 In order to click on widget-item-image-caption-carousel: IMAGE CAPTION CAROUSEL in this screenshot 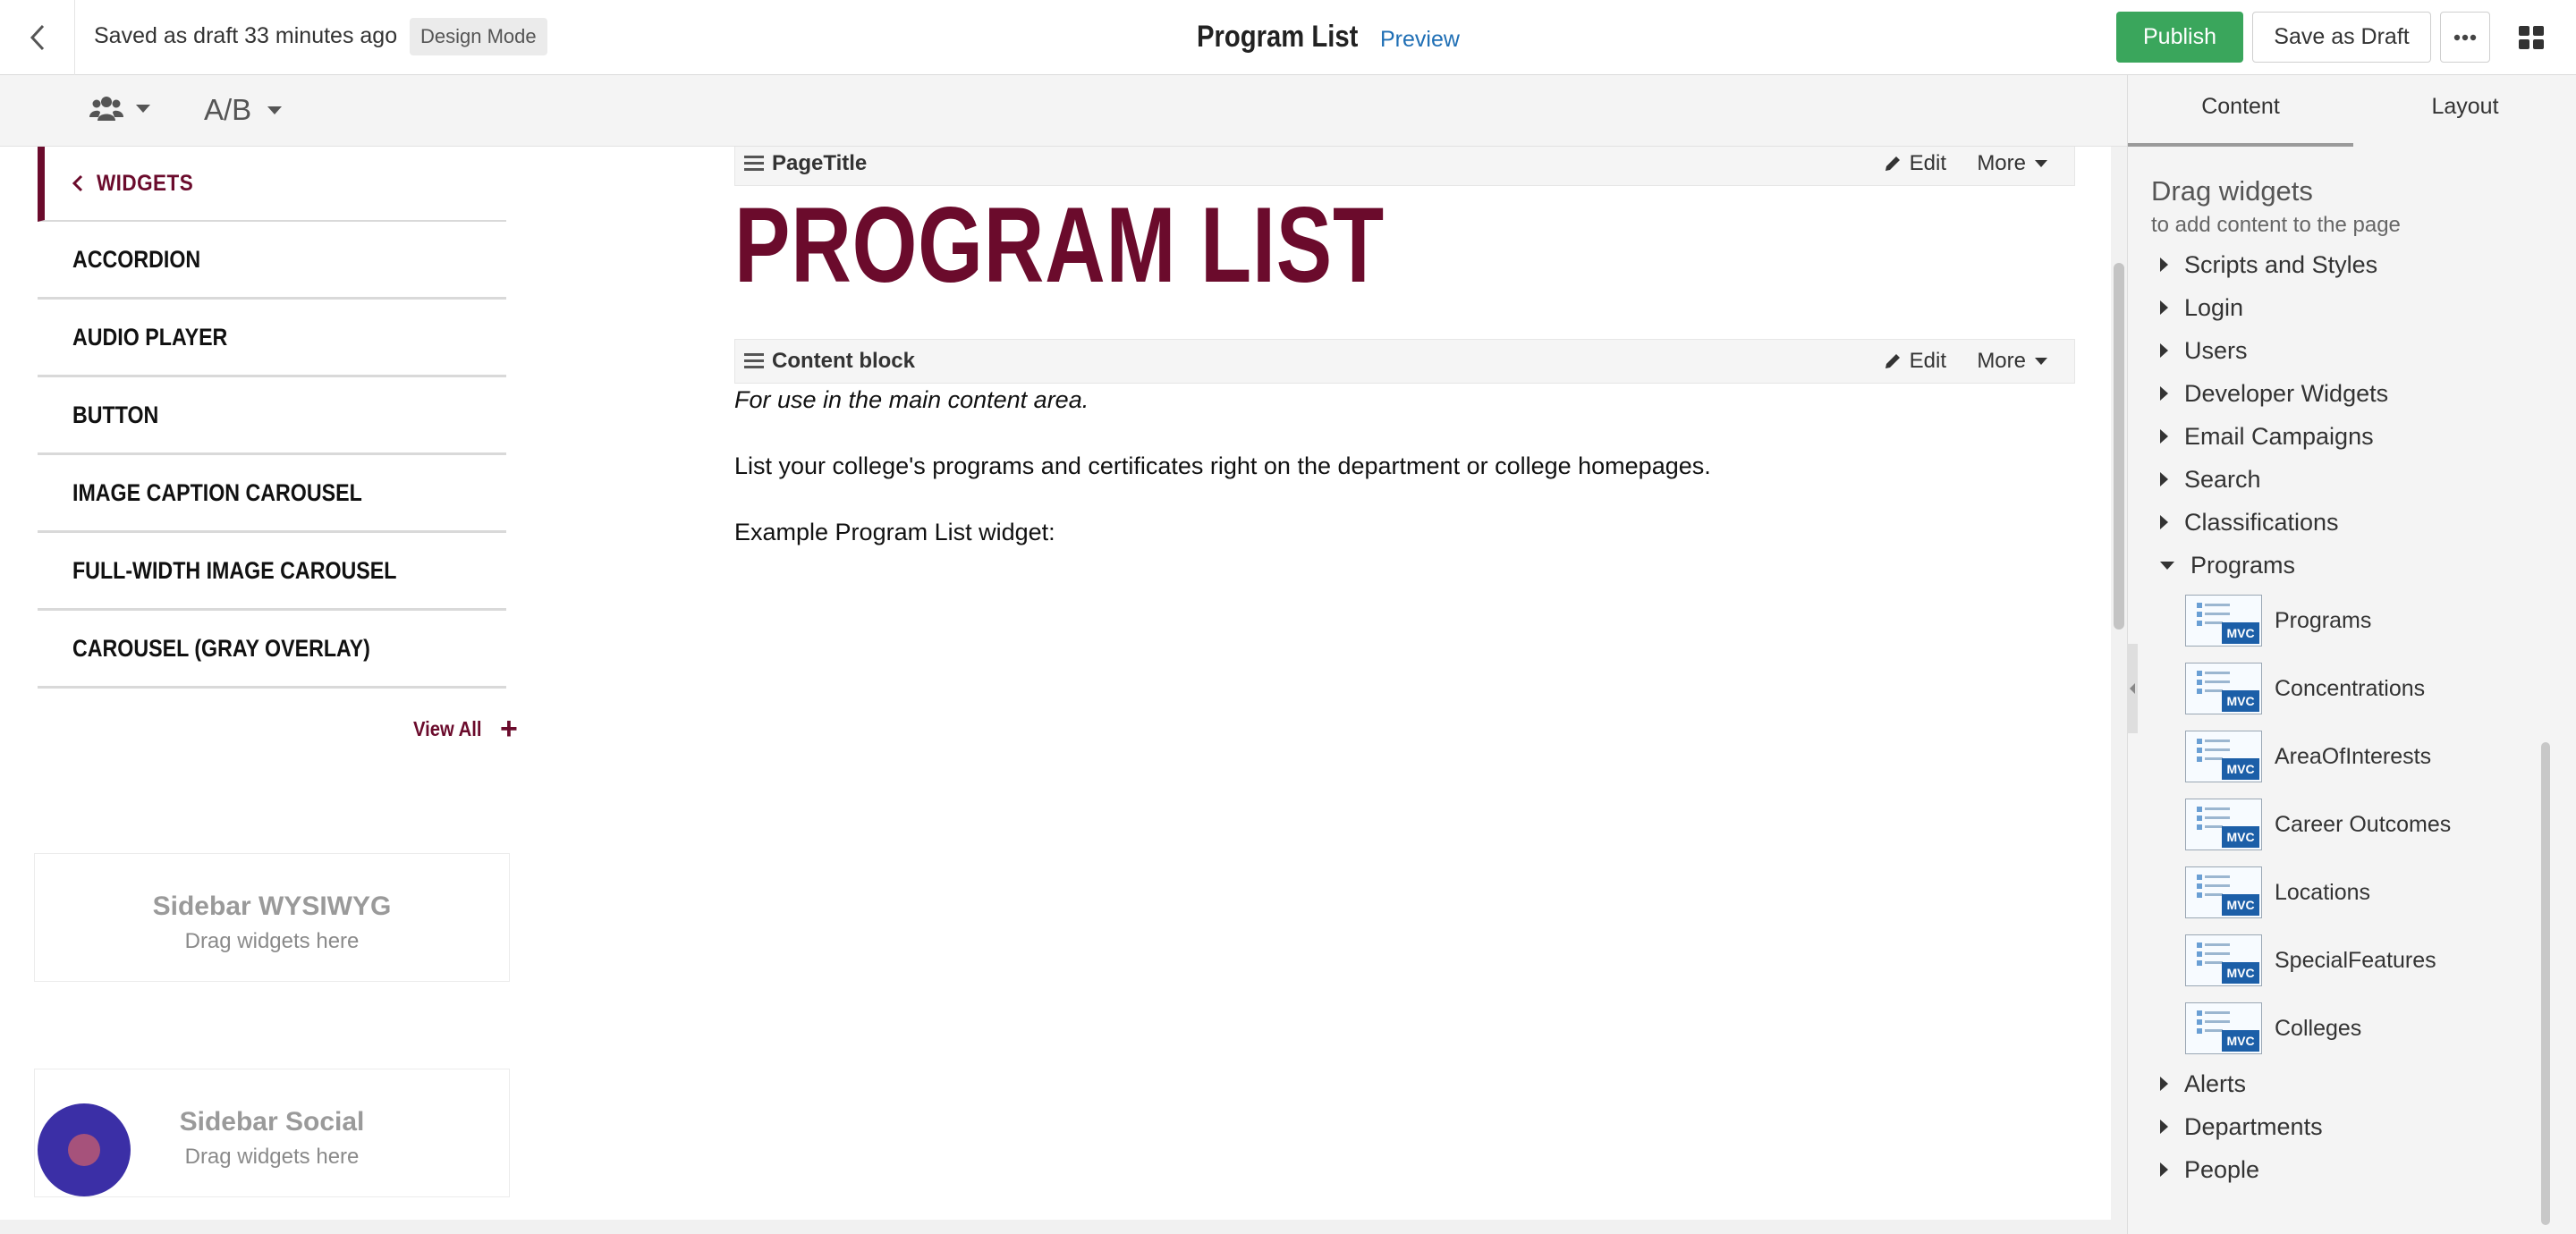, I will do `click(272, 494)`.